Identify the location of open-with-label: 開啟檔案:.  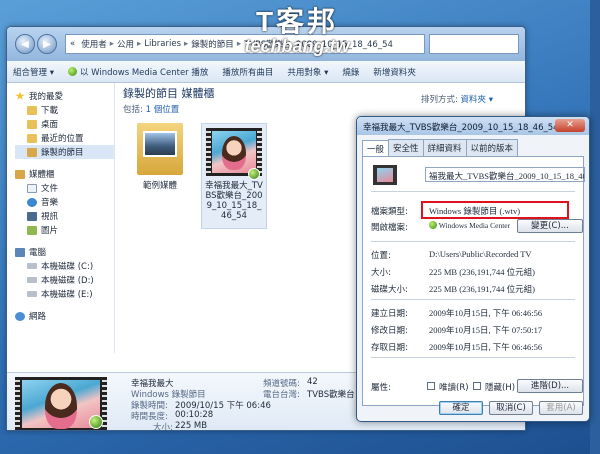
(389, 228).